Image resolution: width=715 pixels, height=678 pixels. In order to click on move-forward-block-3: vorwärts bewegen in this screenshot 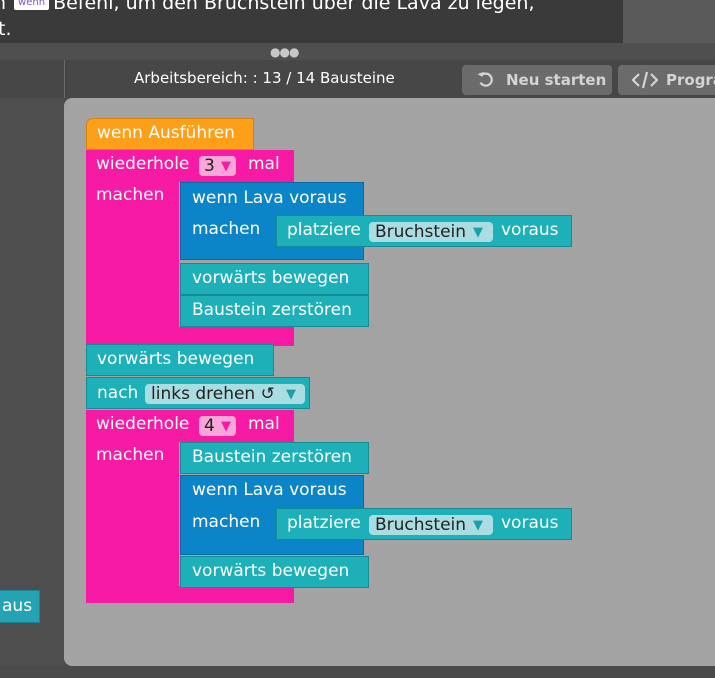, I will do `click(274, 572)`.